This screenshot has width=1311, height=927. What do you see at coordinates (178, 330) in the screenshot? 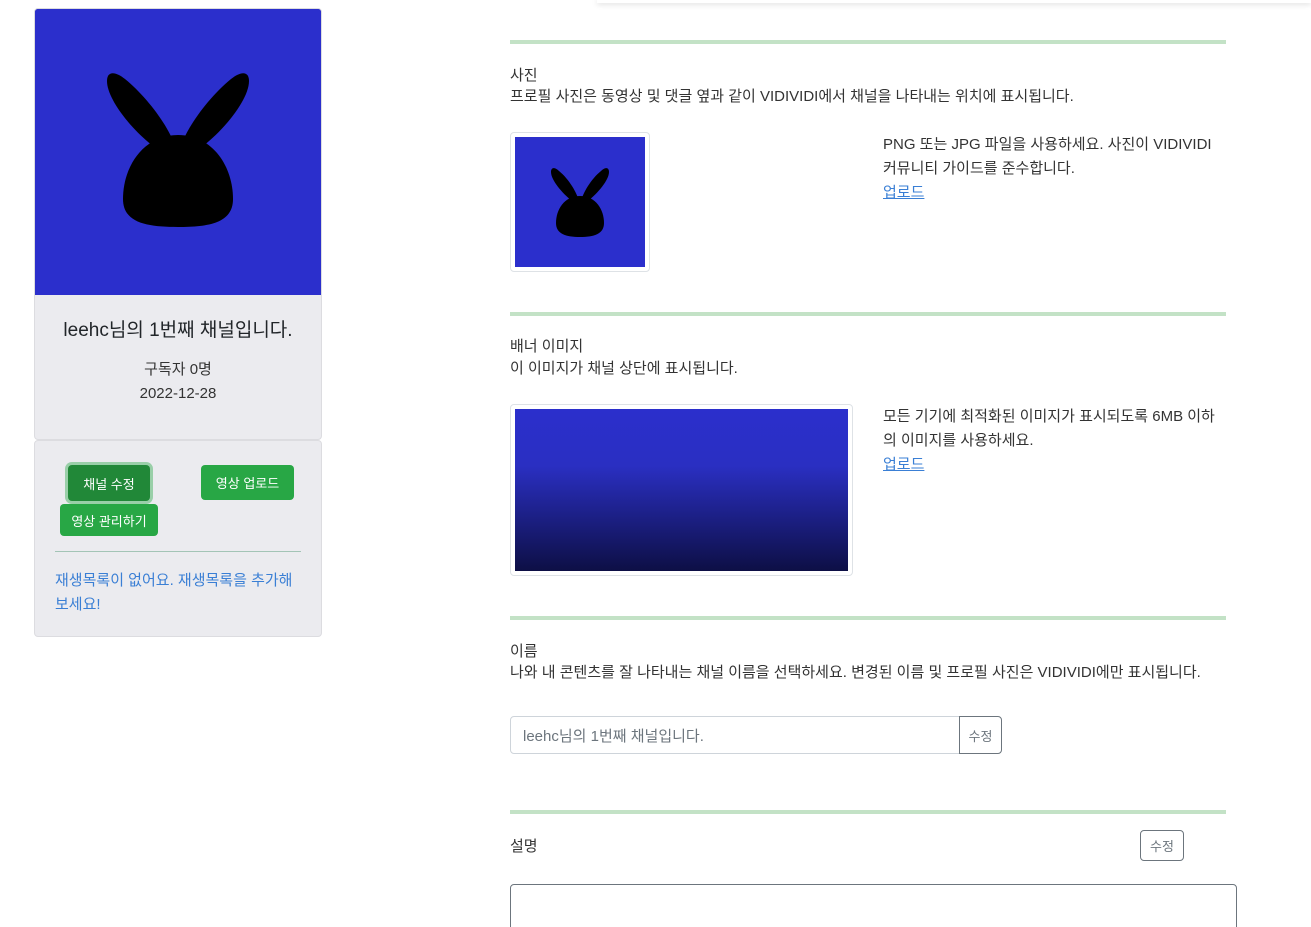
I see `channel-title: leehc님의 1번째 채널입니다.` at bounding box center [178, 330].